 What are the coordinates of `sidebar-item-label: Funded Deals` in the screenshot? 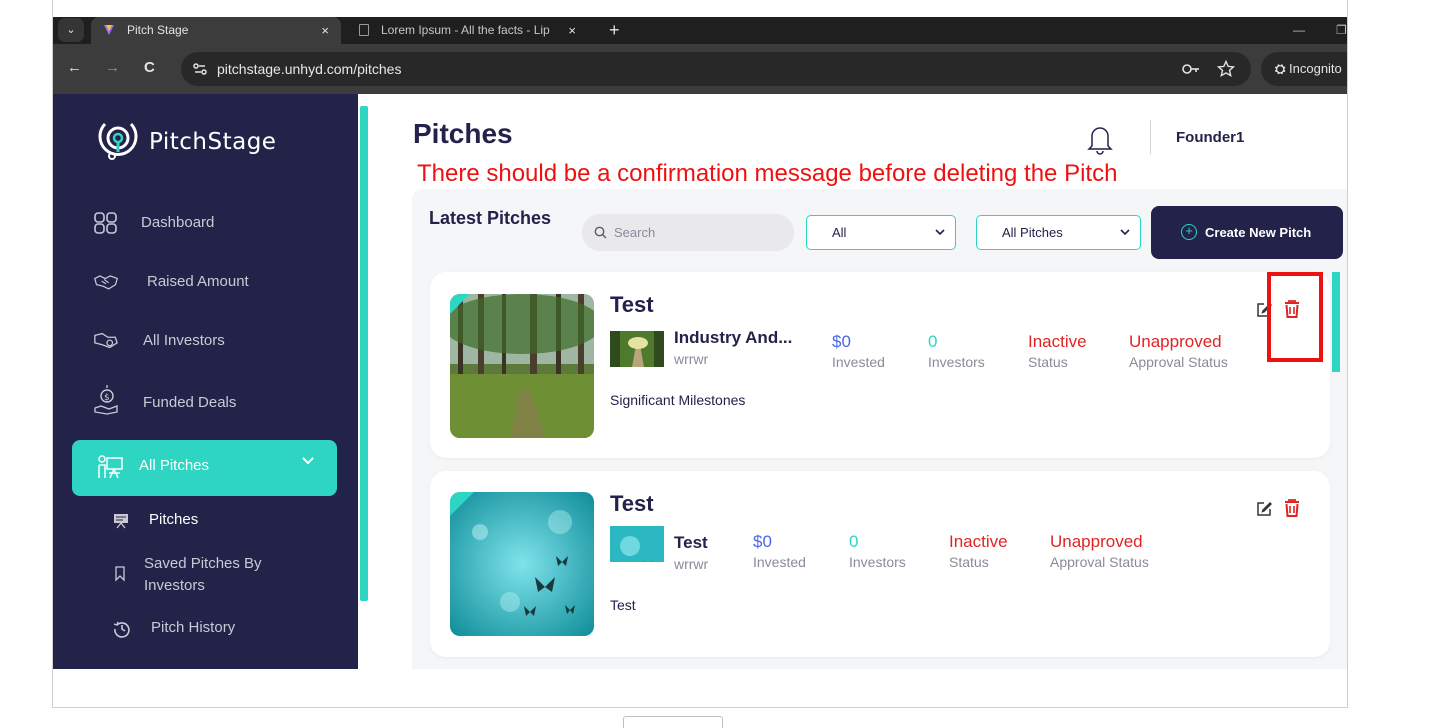 It's located at (190, 402).